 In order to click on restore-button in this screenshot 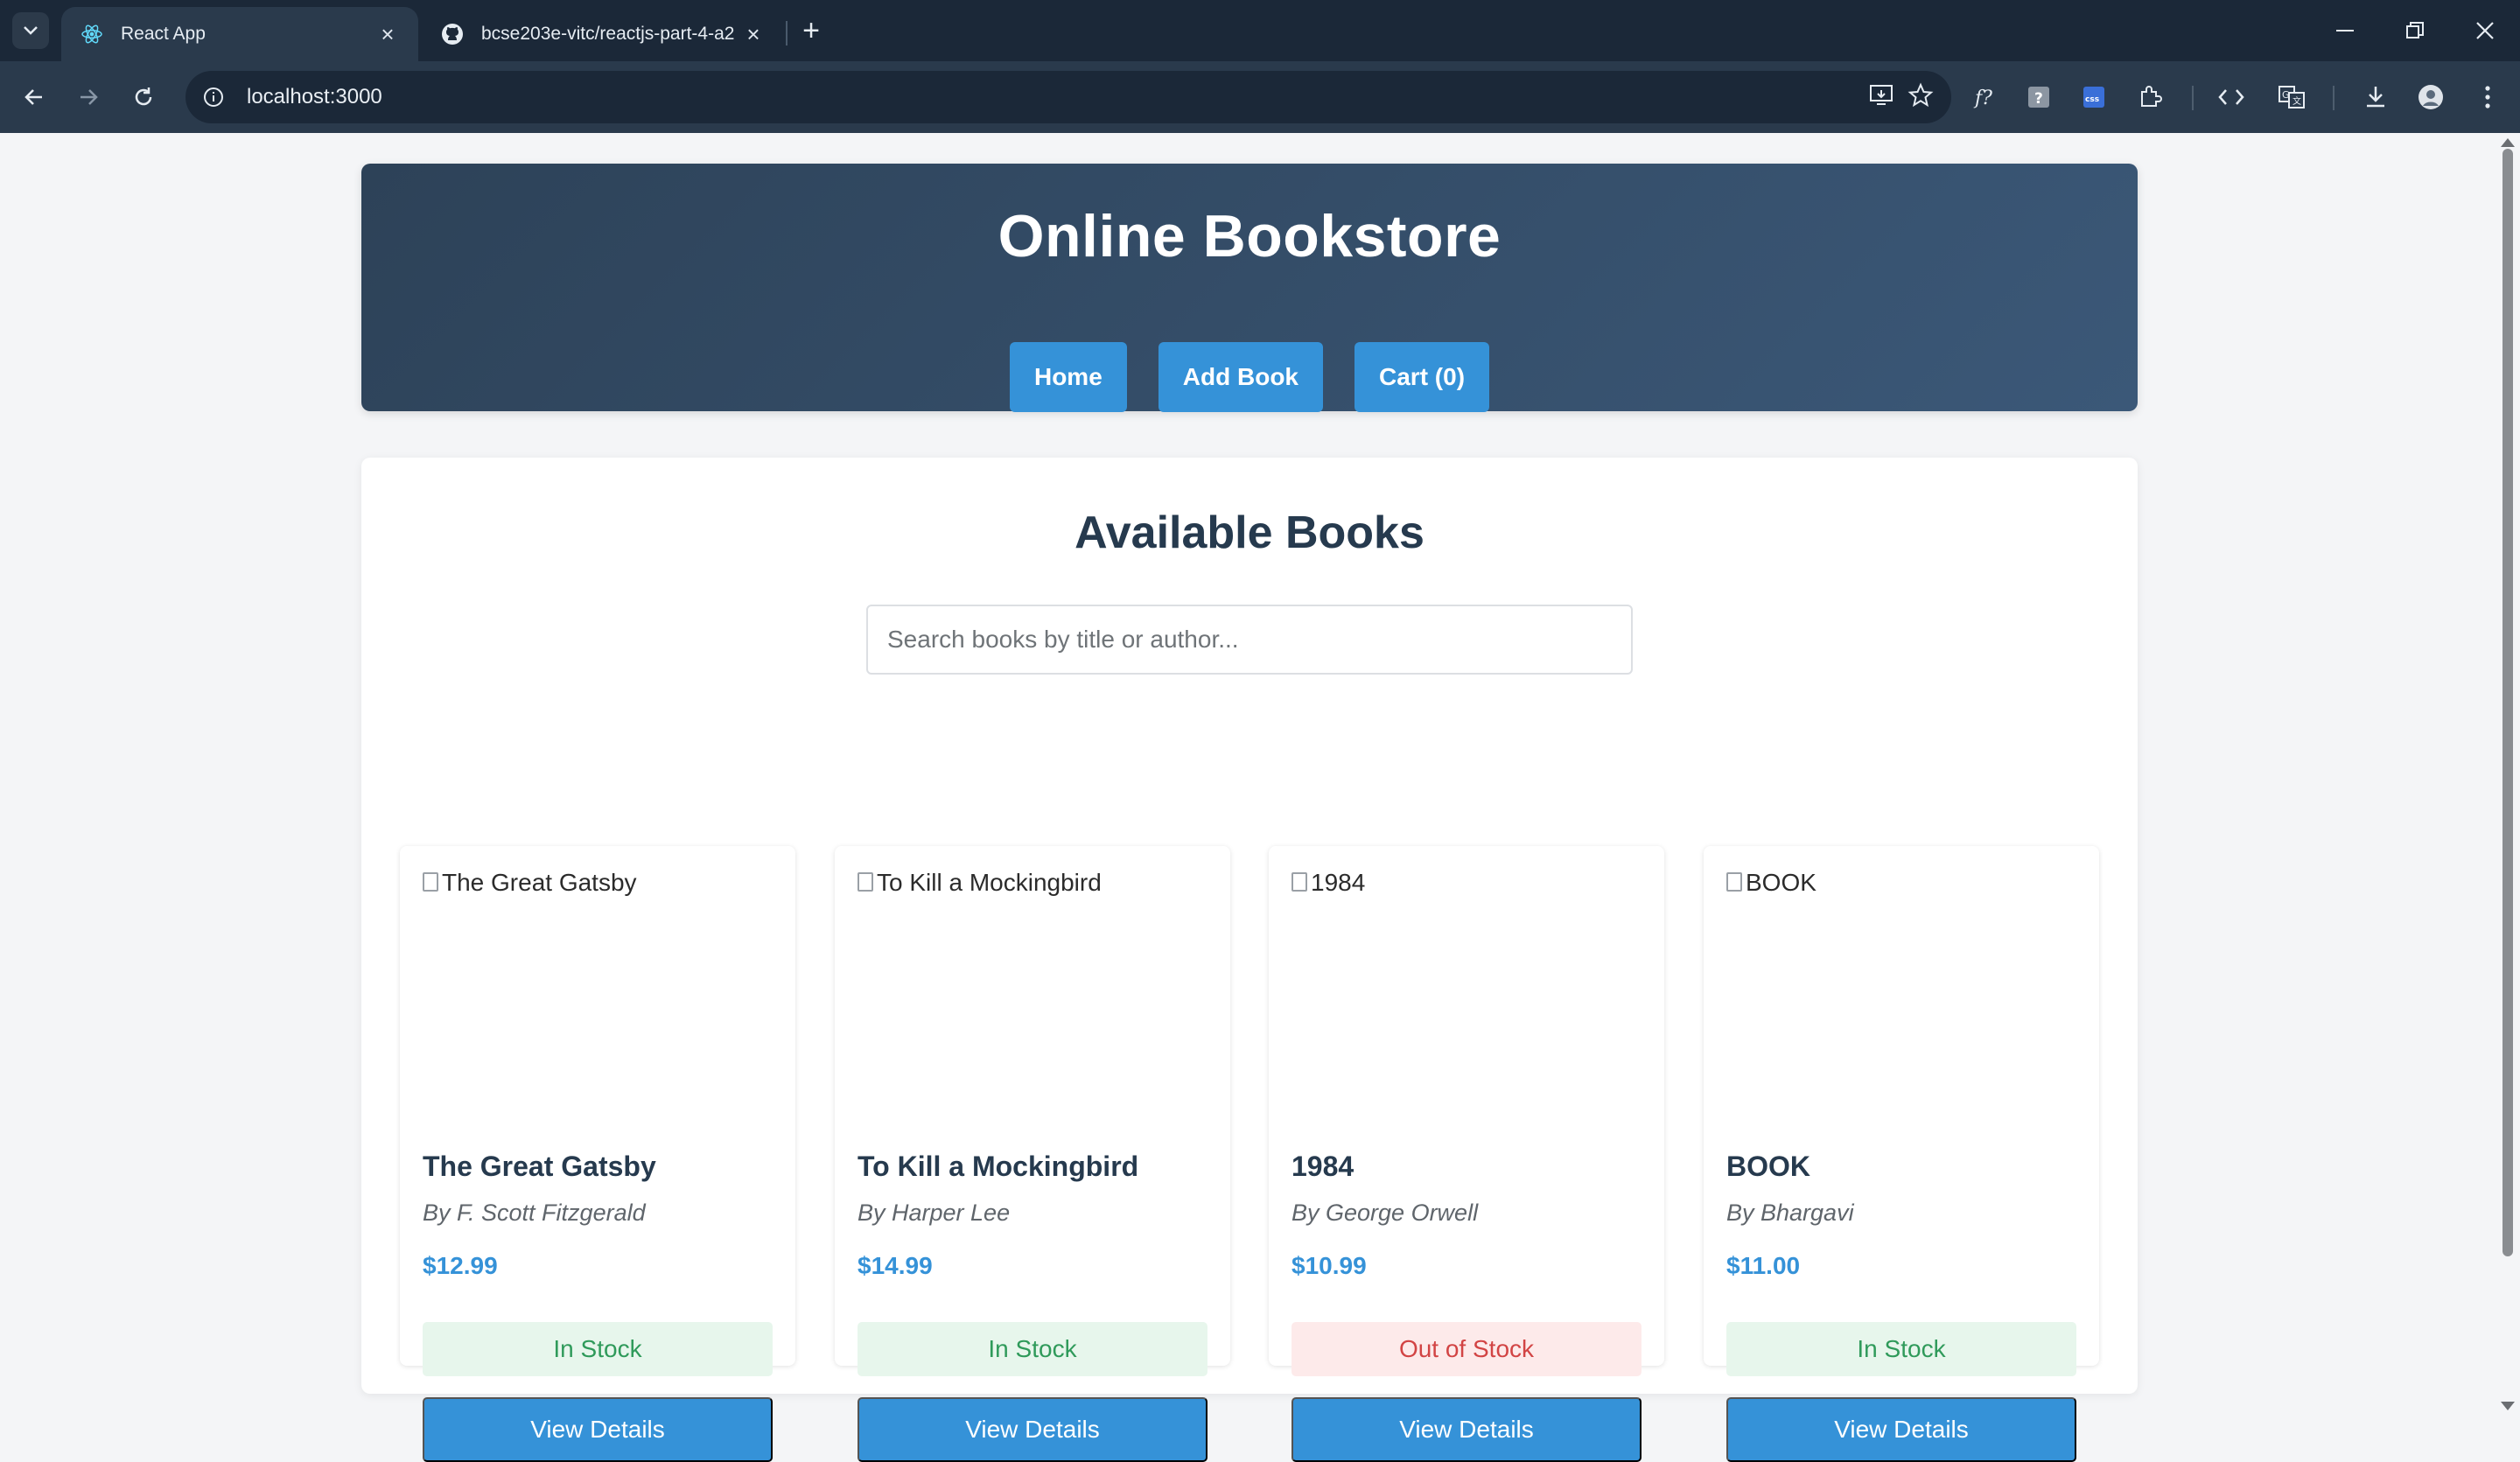, I will do `click(2415, 31)`.